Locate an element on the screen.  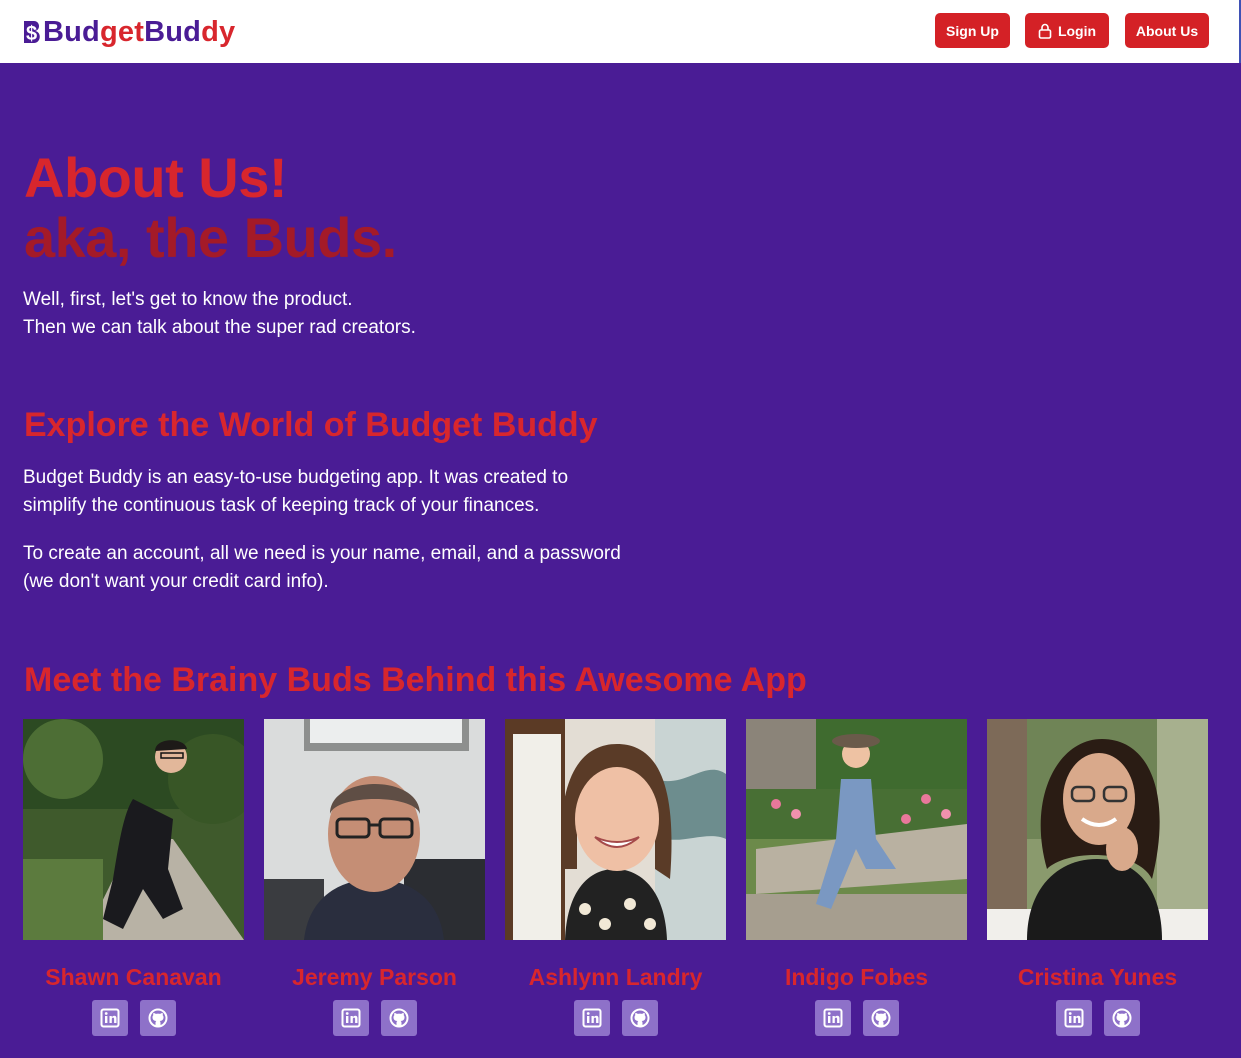
navbar: $ Bud get Bud dy Sign Up Login About Us is located at coordinates (620, 31).